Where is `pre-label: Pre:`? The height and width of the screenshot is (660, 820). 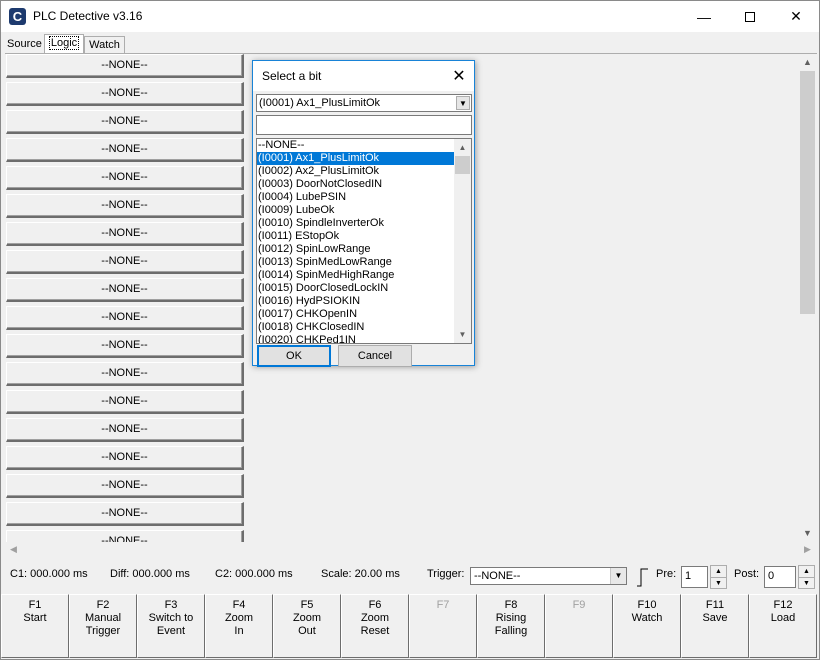
pre-label: Pre: is located at coordinates (666, 574).